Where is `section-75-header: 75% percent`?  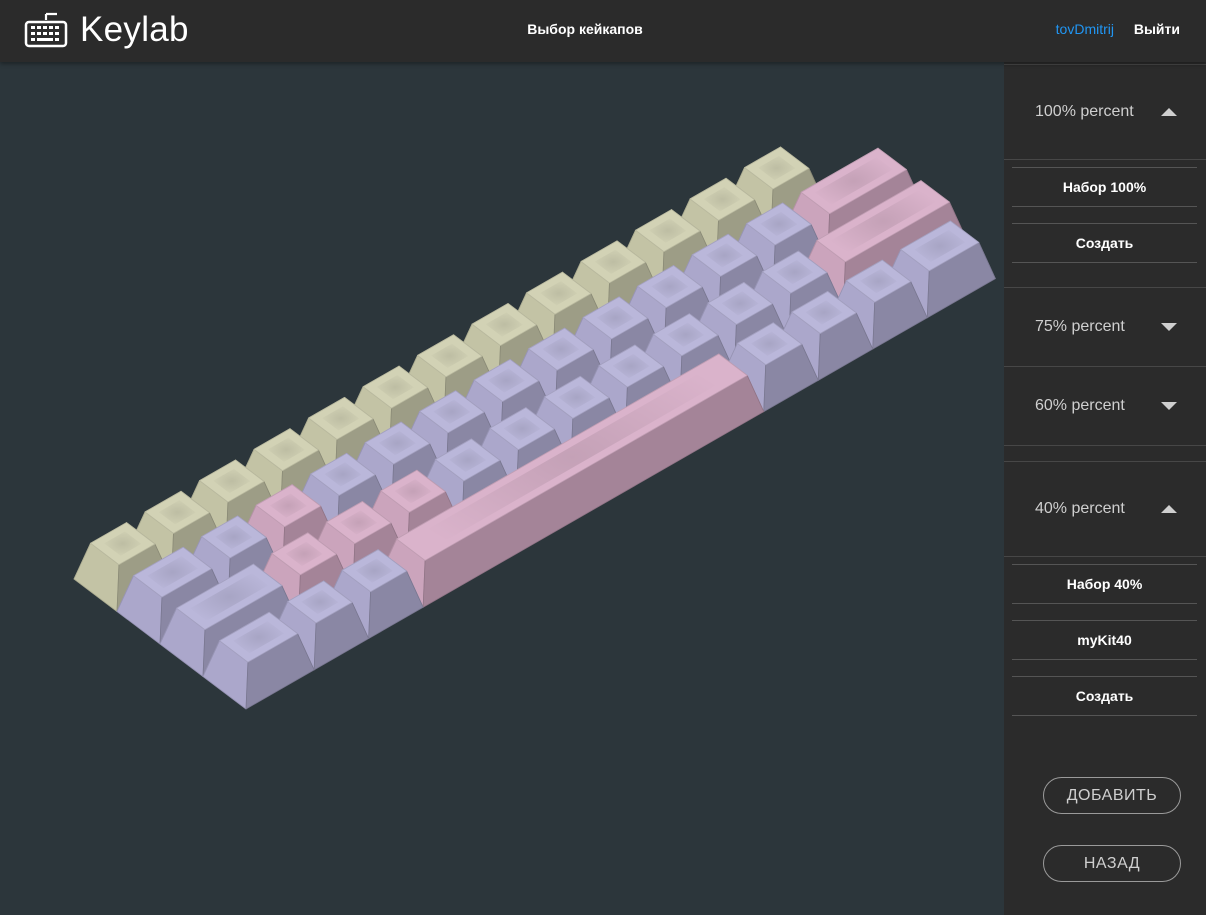 section-75-header: 75% percent is located at coordinates (1105, 327).